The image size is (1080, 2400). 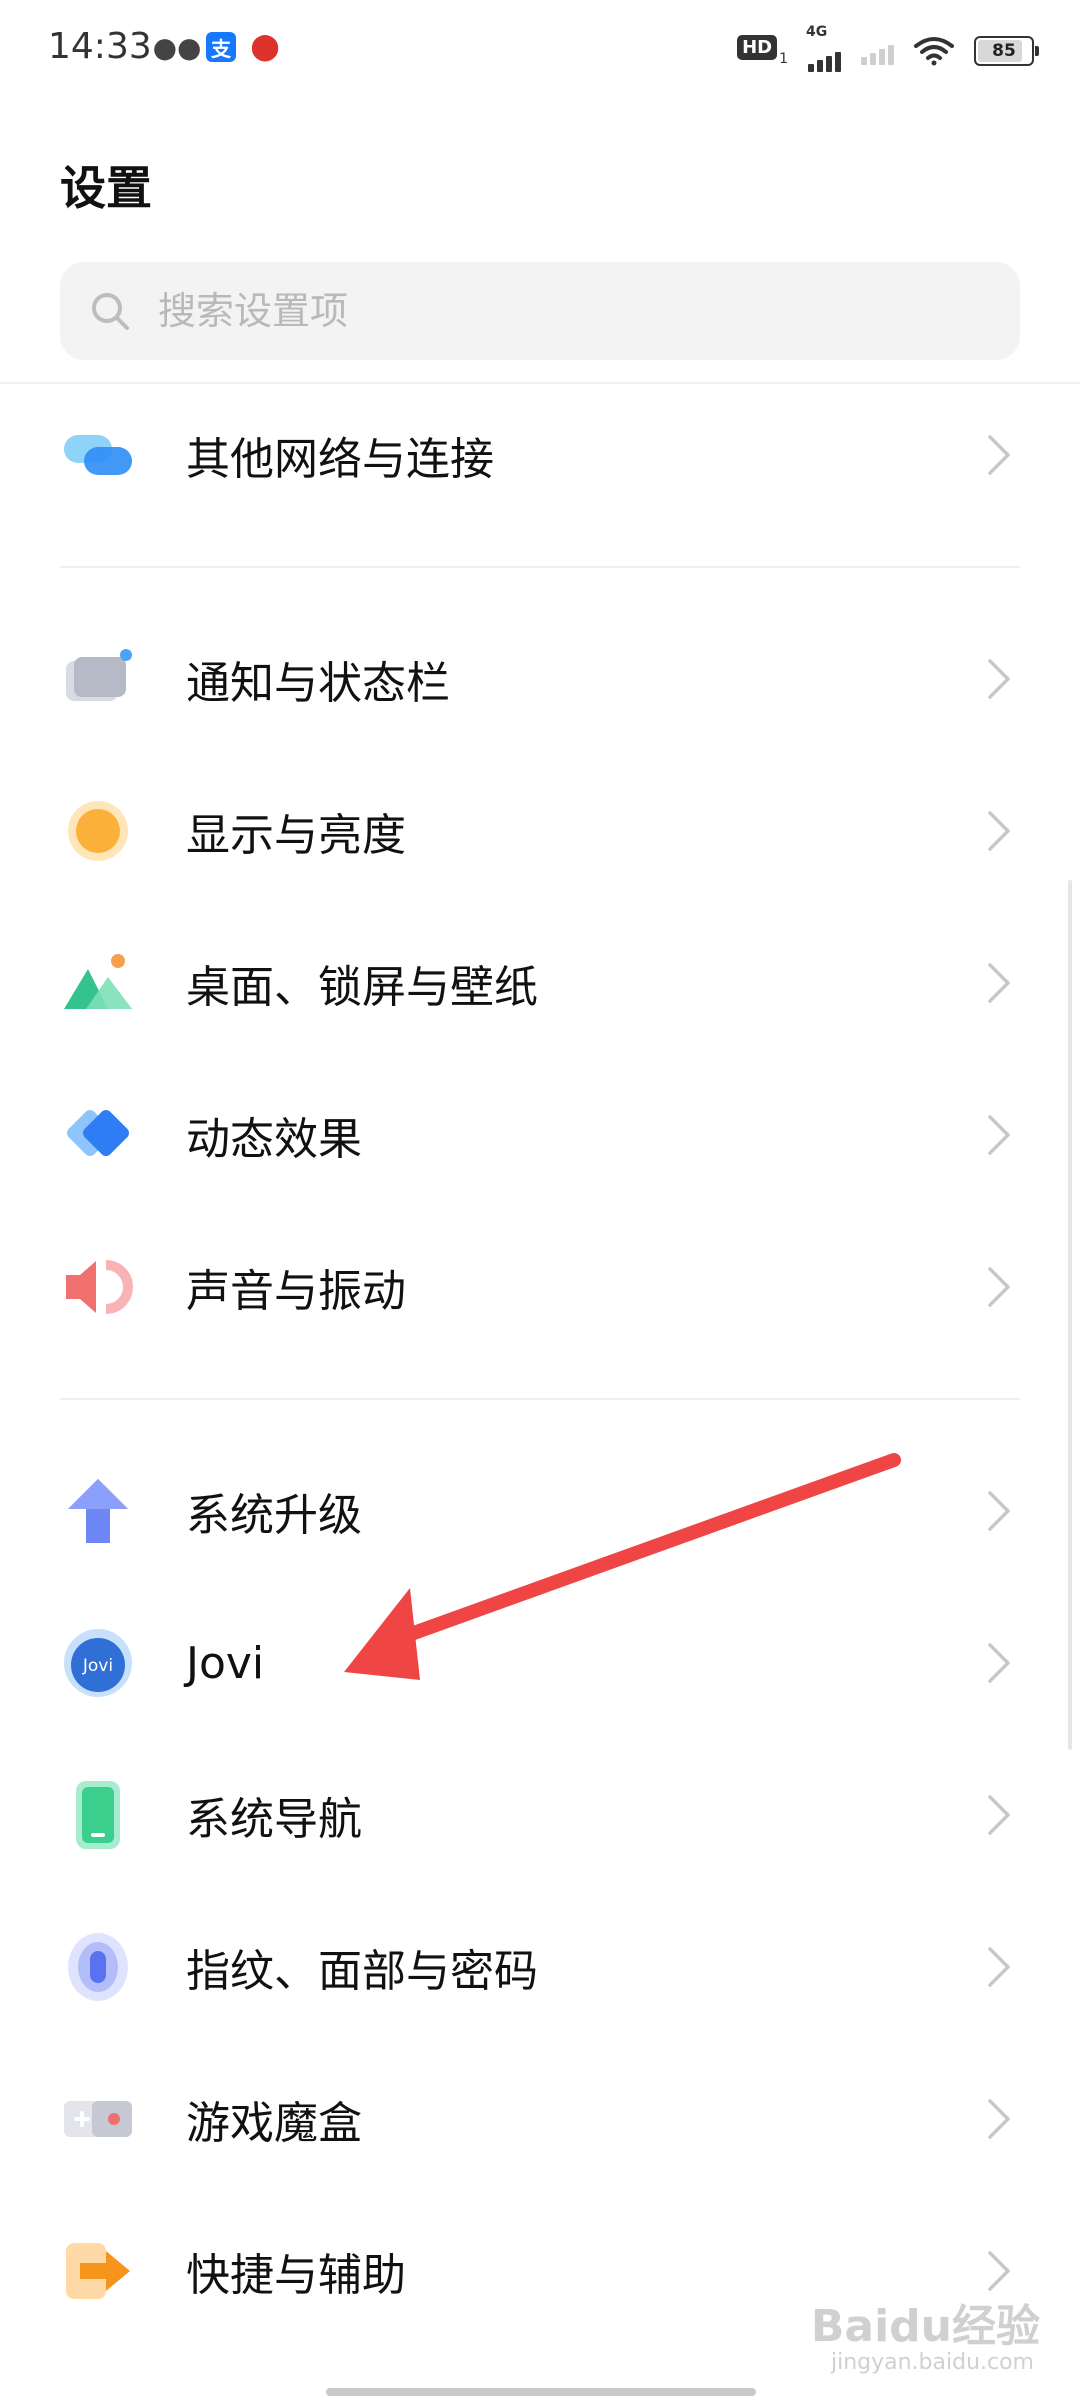 What do you see at coordinates (540, 50) in the screenshot?
I see `status-bar: 14:33 ●● 支 ⬤ HD 1 4G 85` at bounding box center [540, 50].